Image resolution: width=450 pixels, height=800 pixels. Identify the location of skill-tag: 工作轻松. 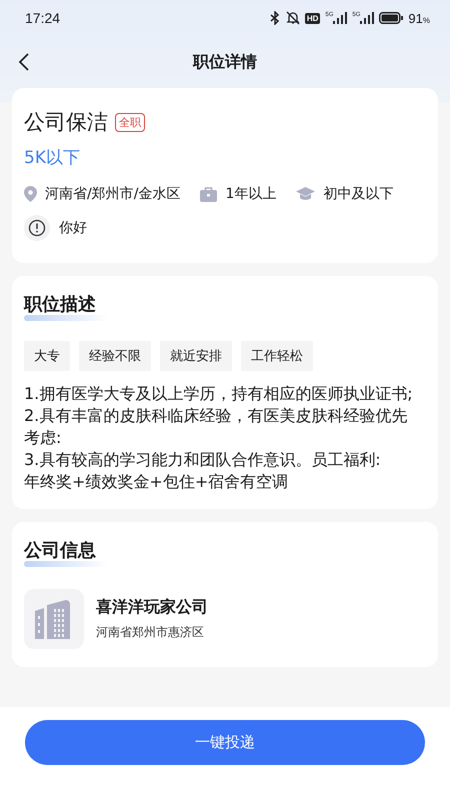
(277, 356).